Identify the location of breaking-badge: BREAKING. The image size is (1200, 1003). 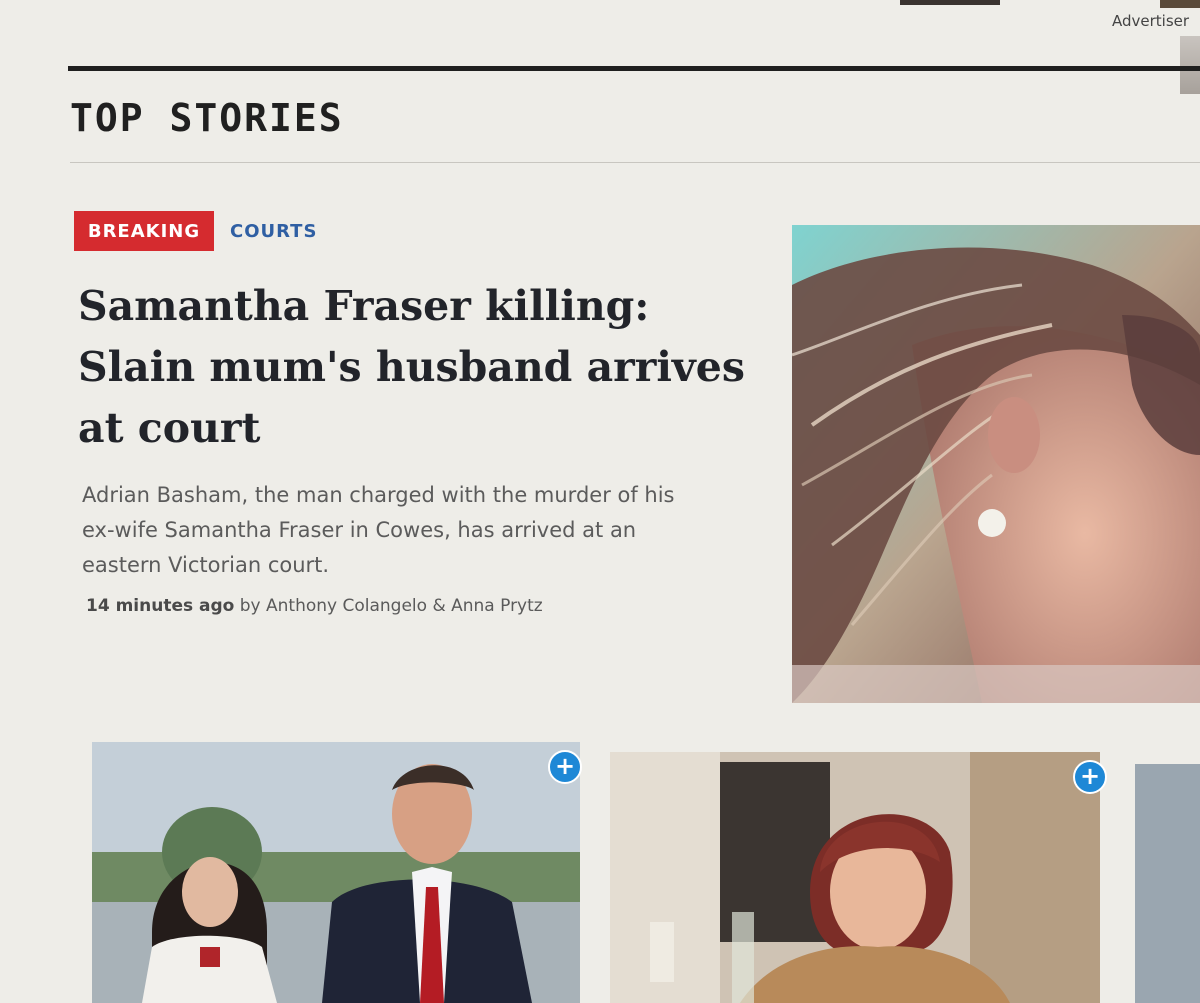
(144, 231).